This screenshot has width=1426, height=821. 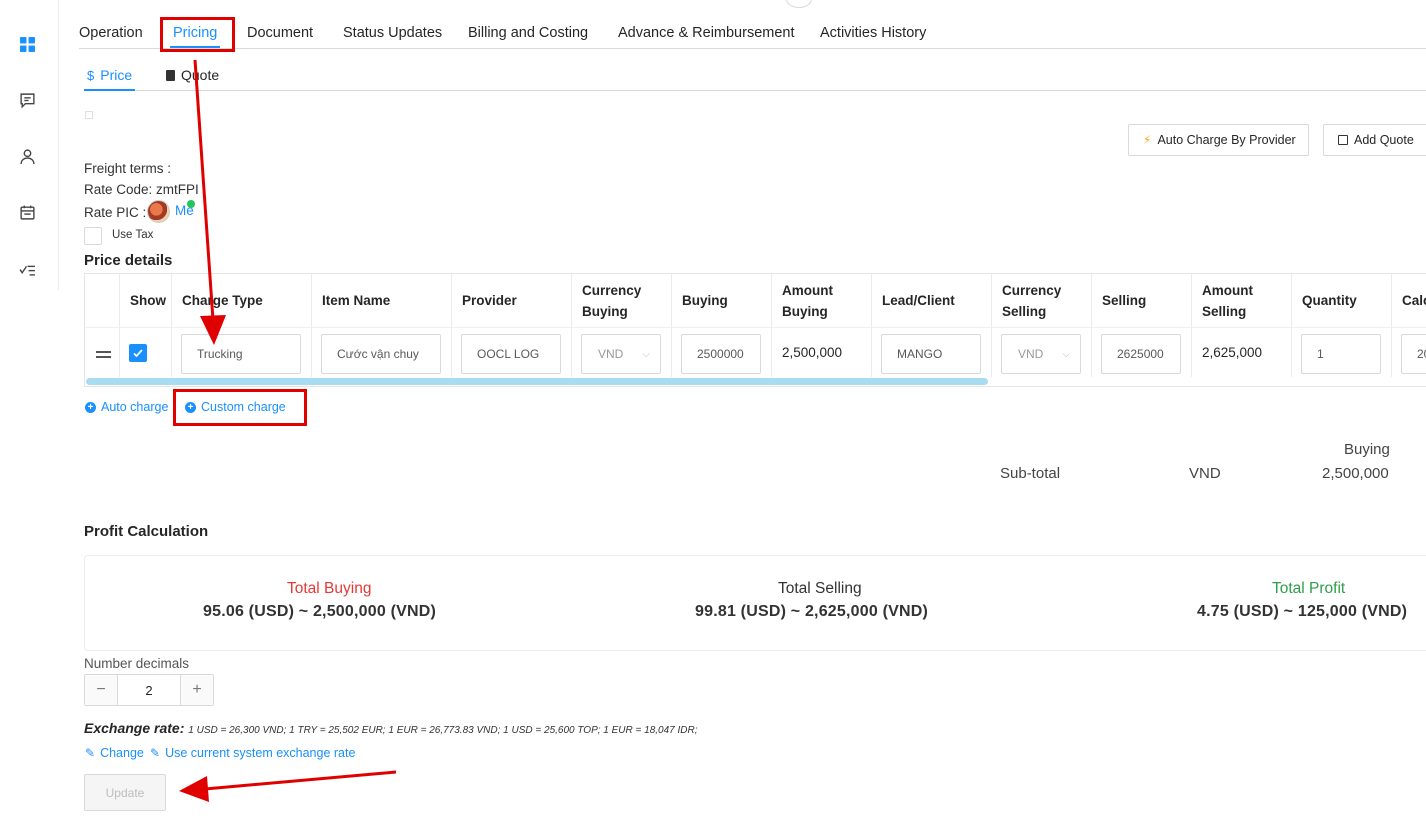 I want to click on collapse-handle, so click(x=799, y=4).